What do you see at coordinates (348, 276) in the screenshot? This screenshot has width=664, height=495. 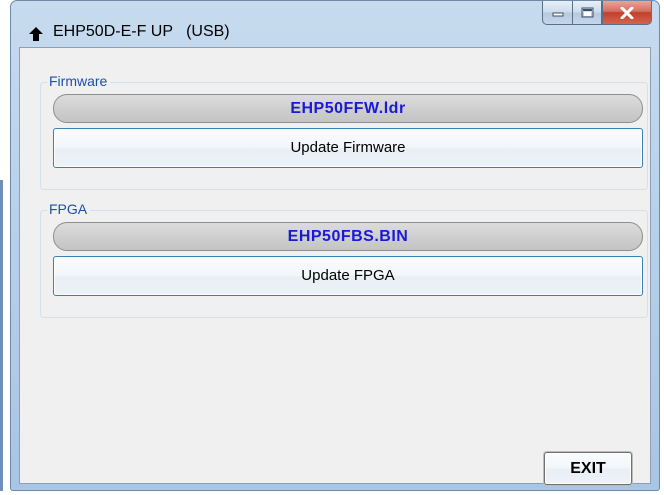 I see `update-fpga-button: Update FPGA` at bounding box center [348, 276].